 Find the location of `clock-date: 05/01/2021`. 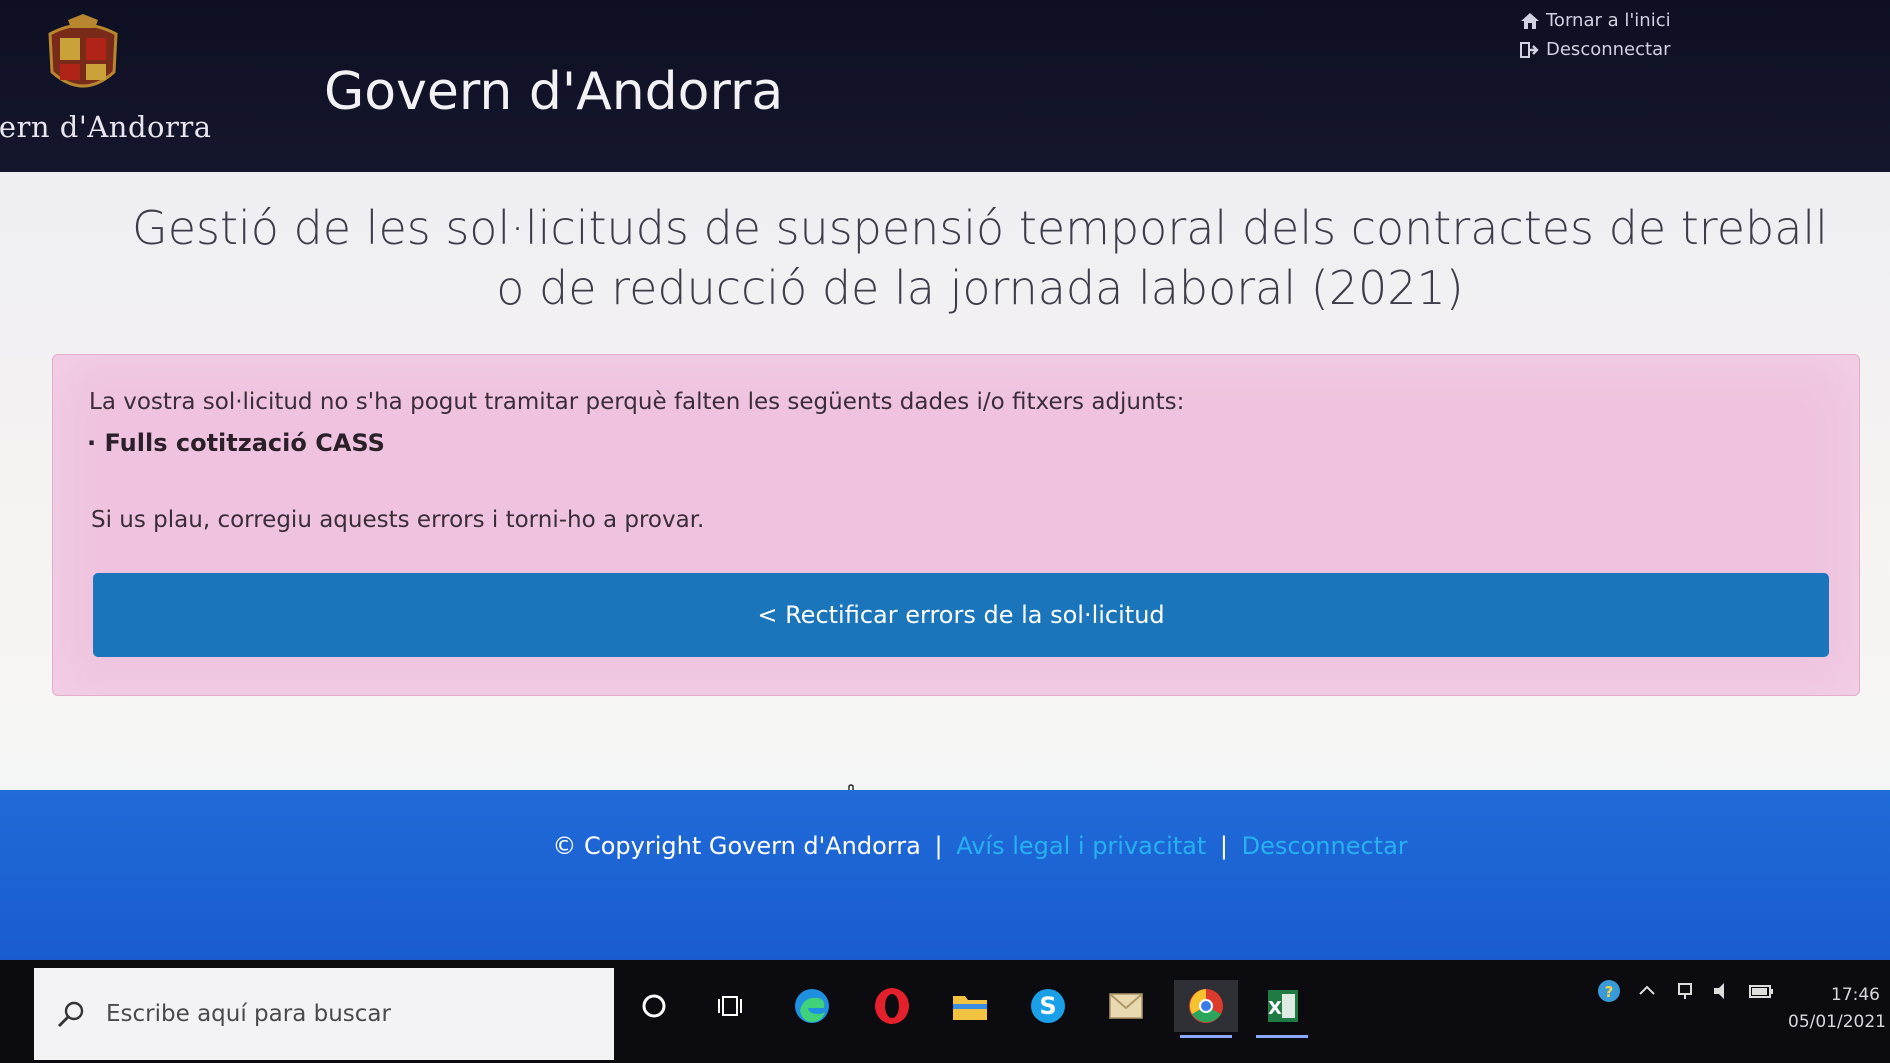

clock-date: 05/01/2021 is located at coordinates (1837, 1022).